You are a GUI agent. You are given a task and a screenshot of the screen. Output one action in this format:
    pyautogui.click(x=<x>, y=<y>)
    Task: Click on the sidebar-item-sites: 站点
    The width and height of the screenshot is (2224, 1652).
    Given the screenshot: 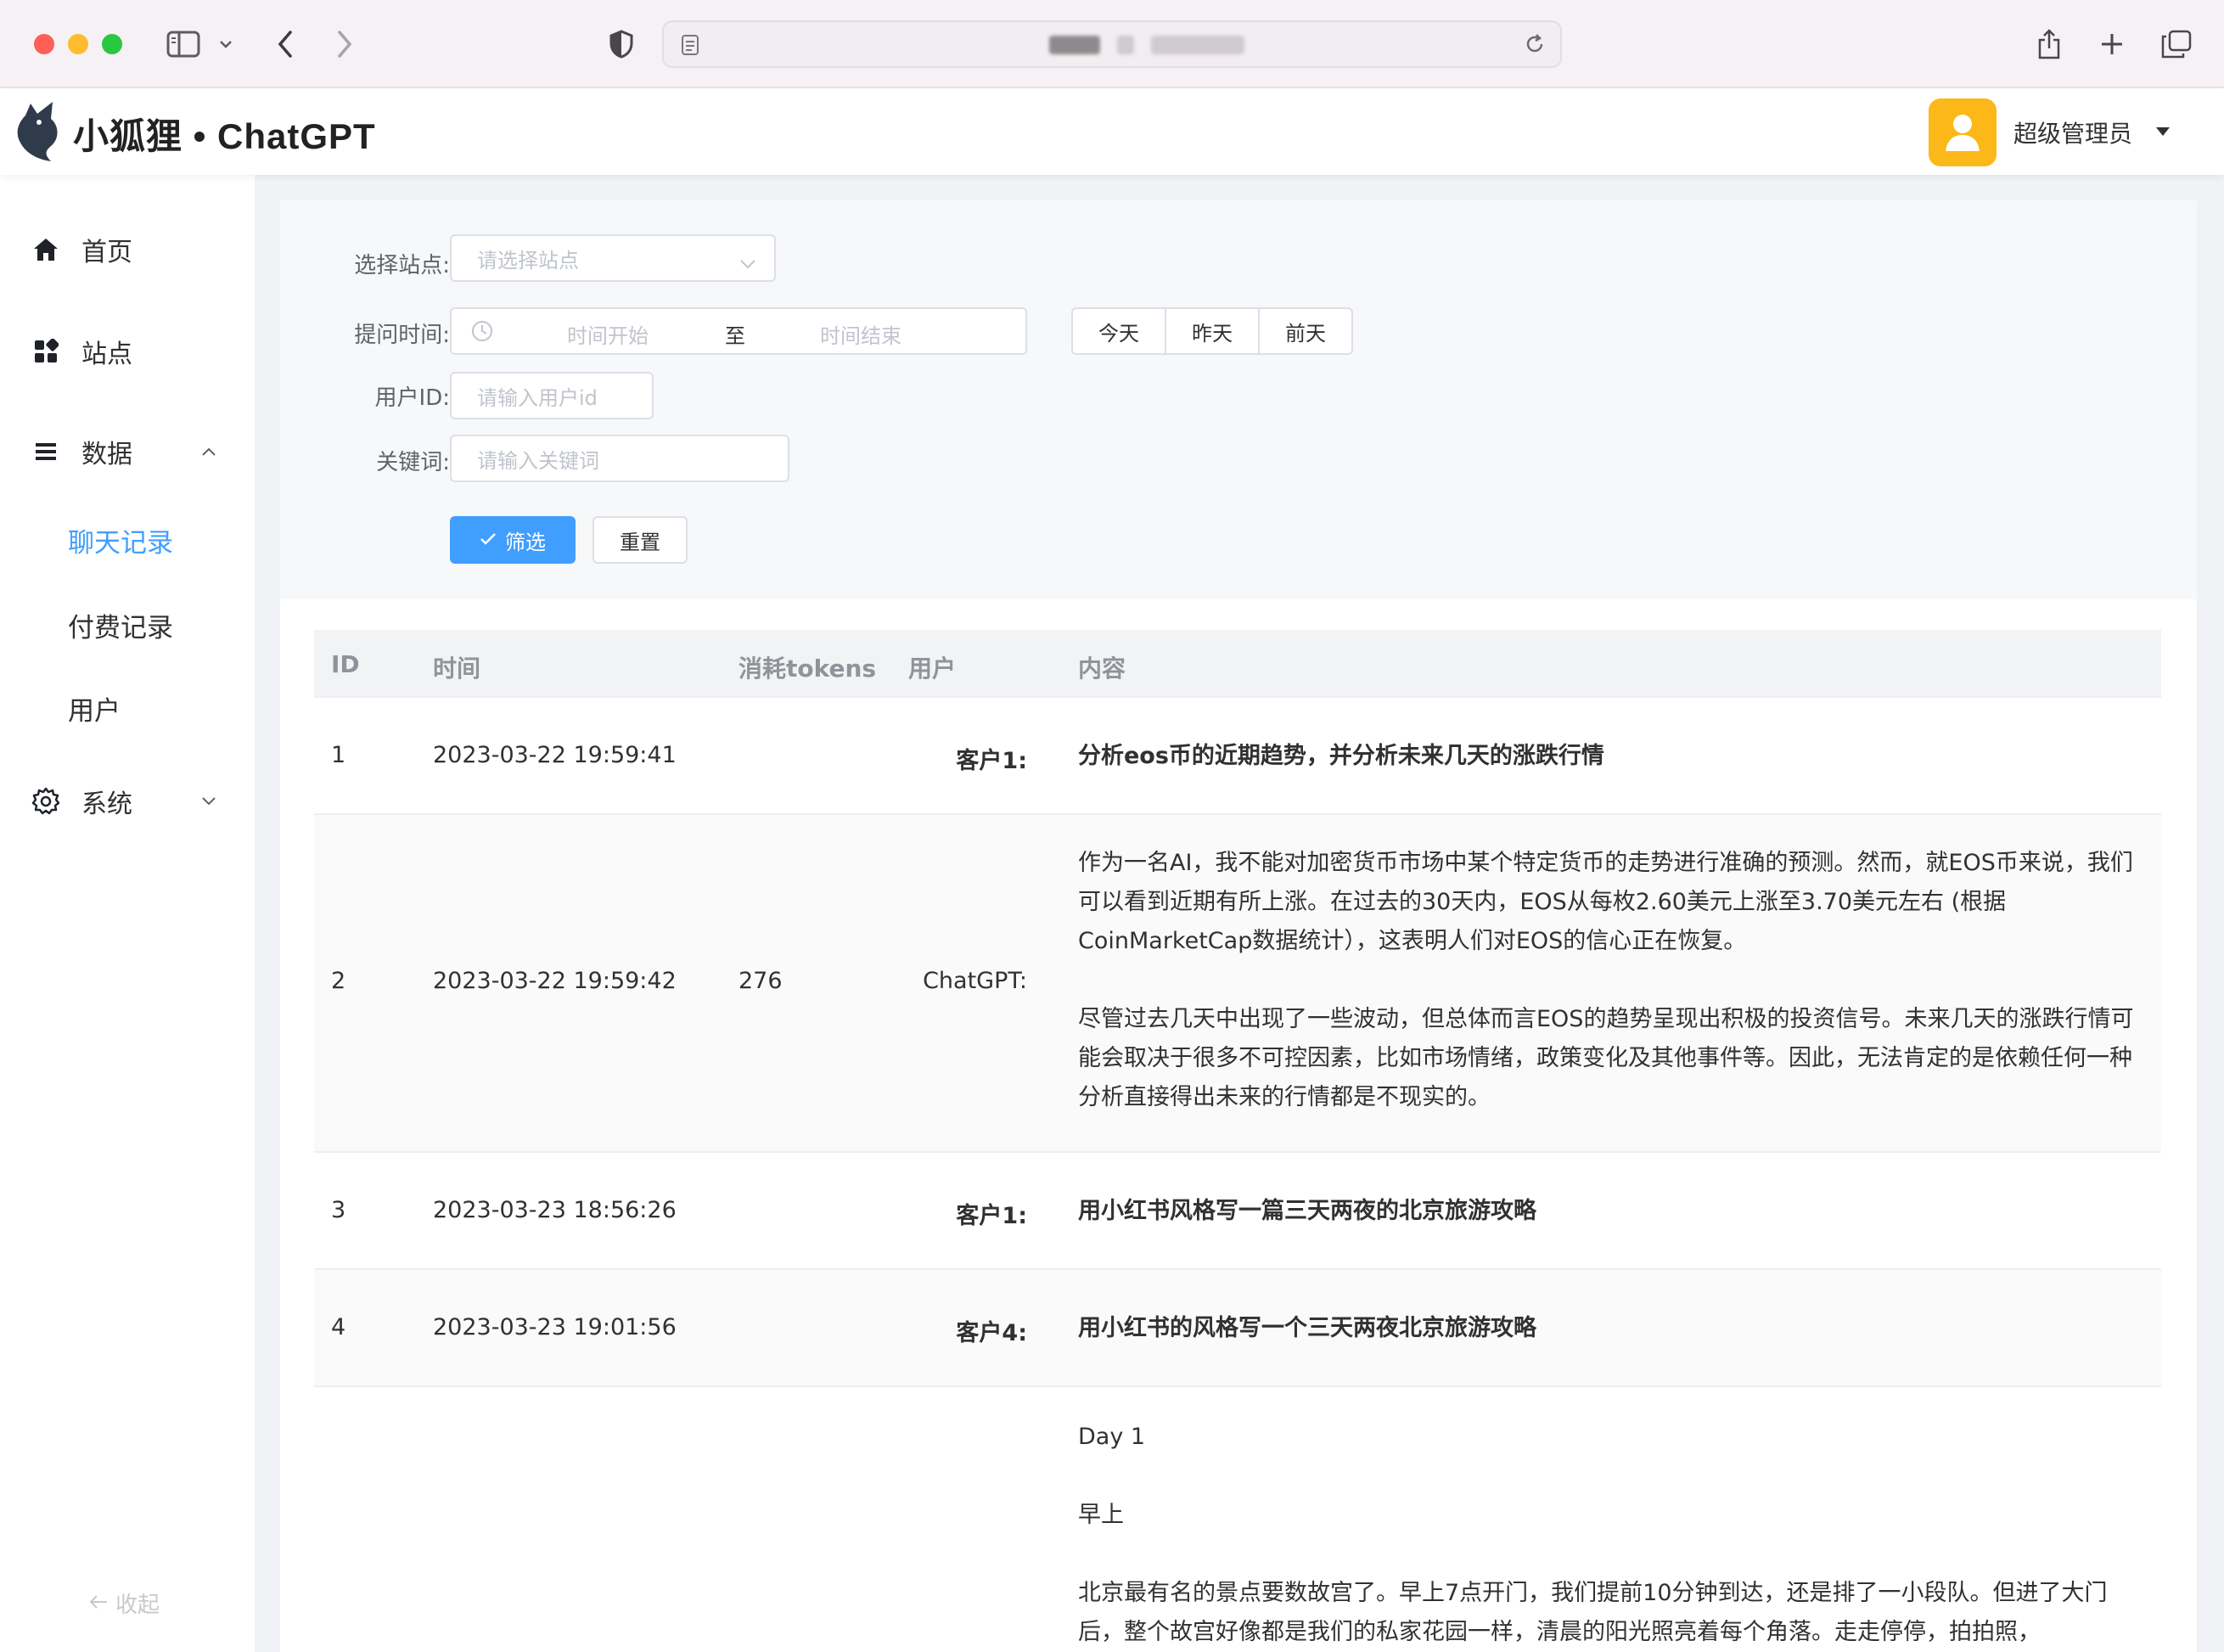 What is the action you would take?
    pyautogui.click(x=128, y=351)
    